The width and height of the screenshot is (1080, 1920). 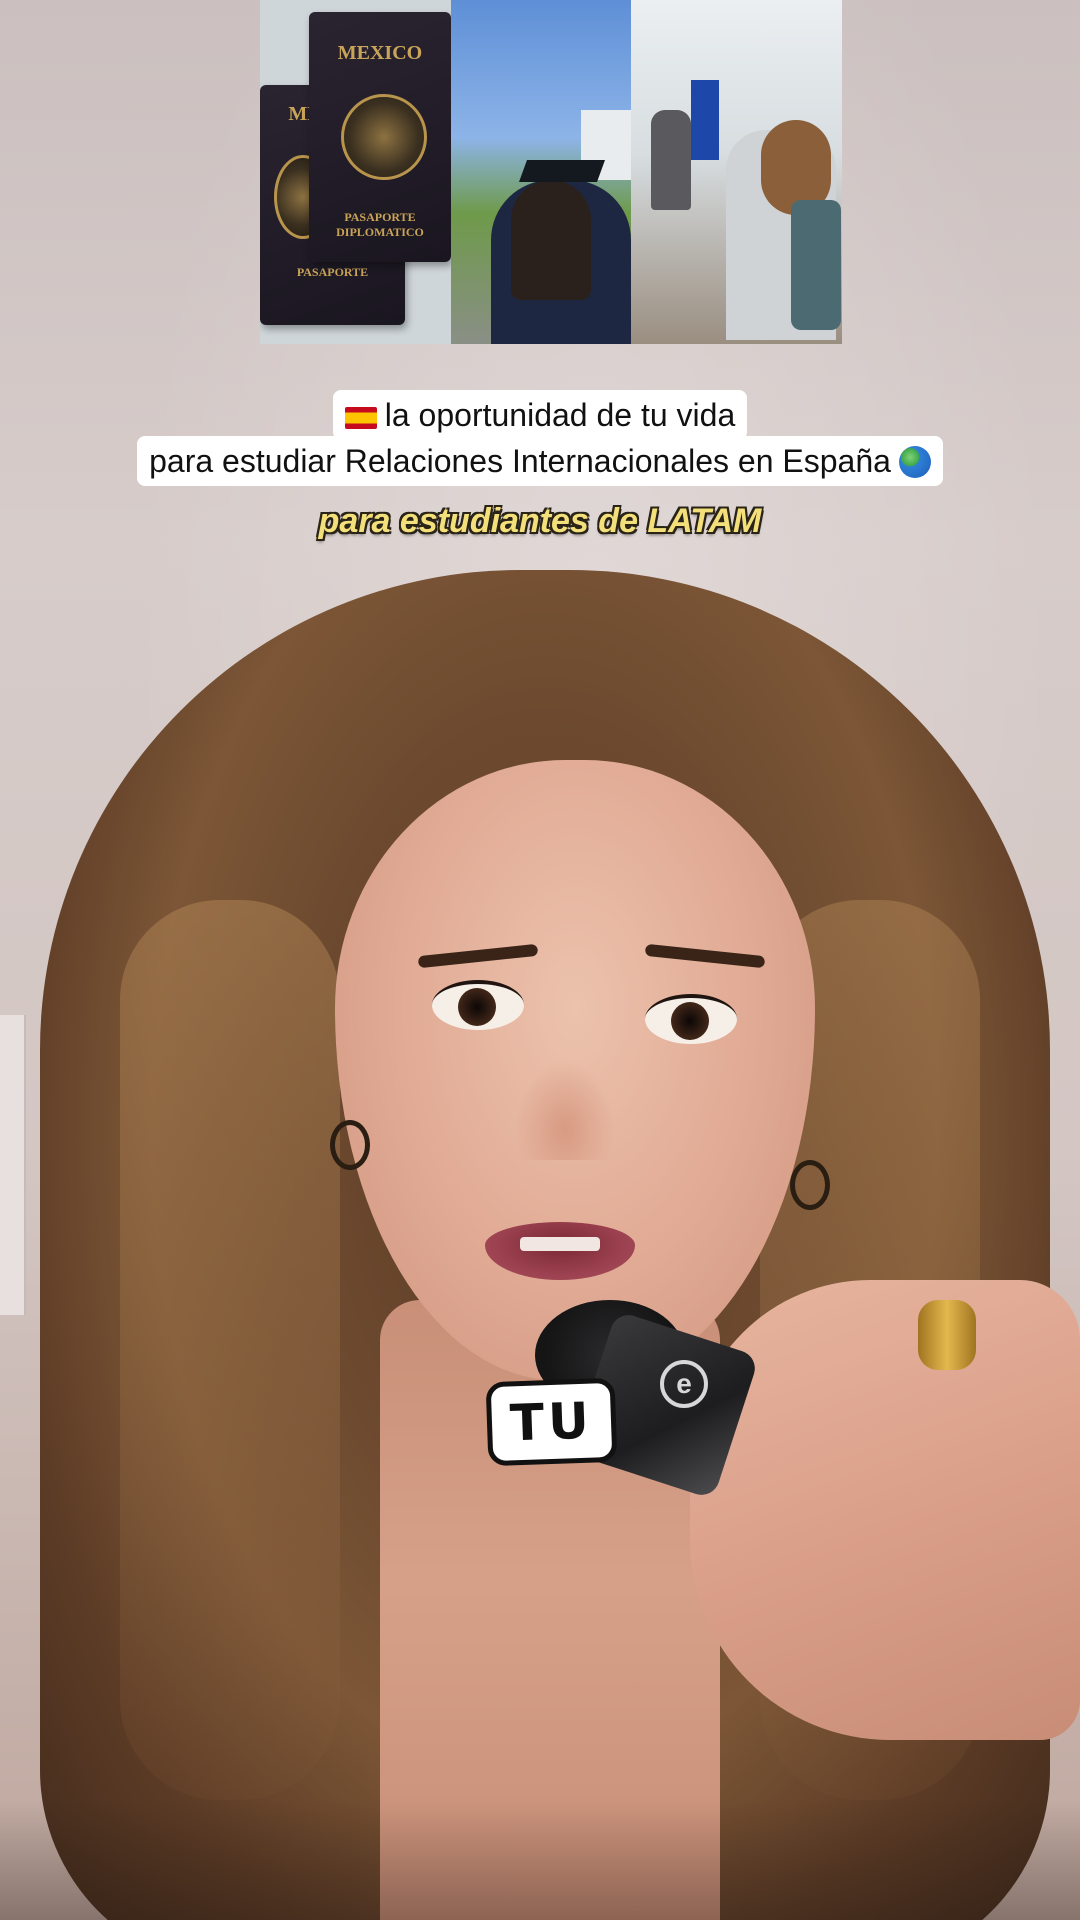 I want to click on hair-highlight-left, so click(x=230, y=1350).